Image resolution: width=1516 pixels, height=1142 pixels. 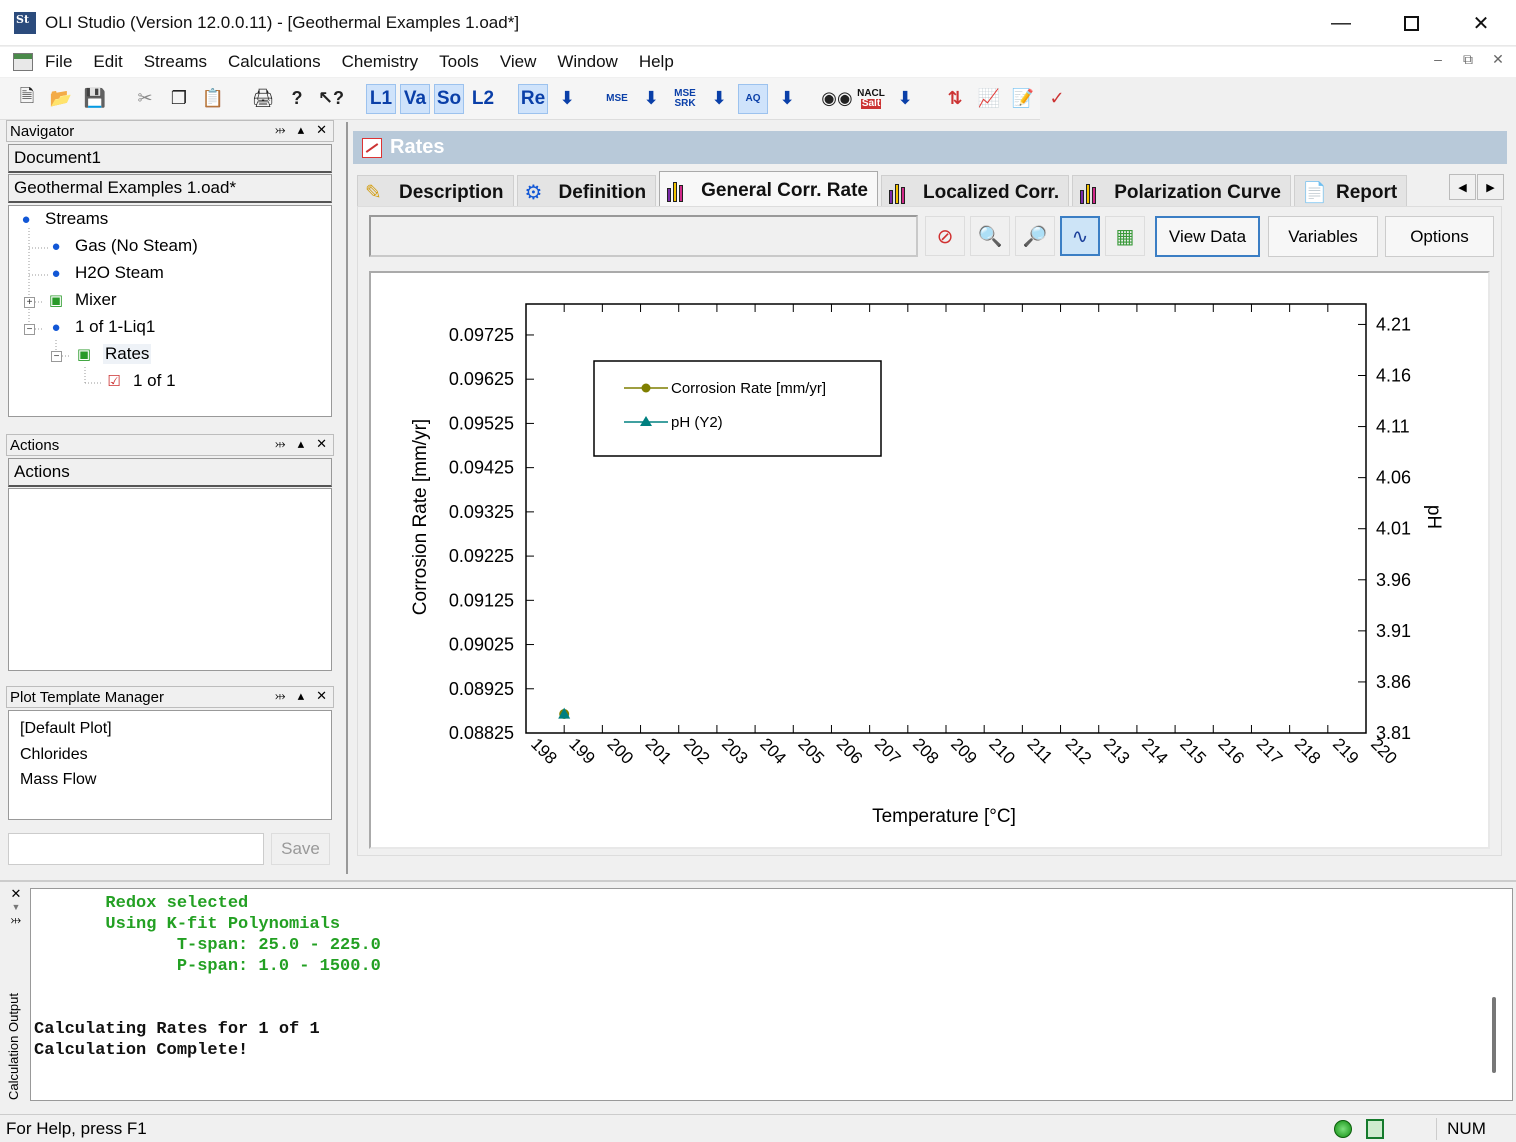 I want to click on validate-icon: ✓, so click(x=1057, y=99).